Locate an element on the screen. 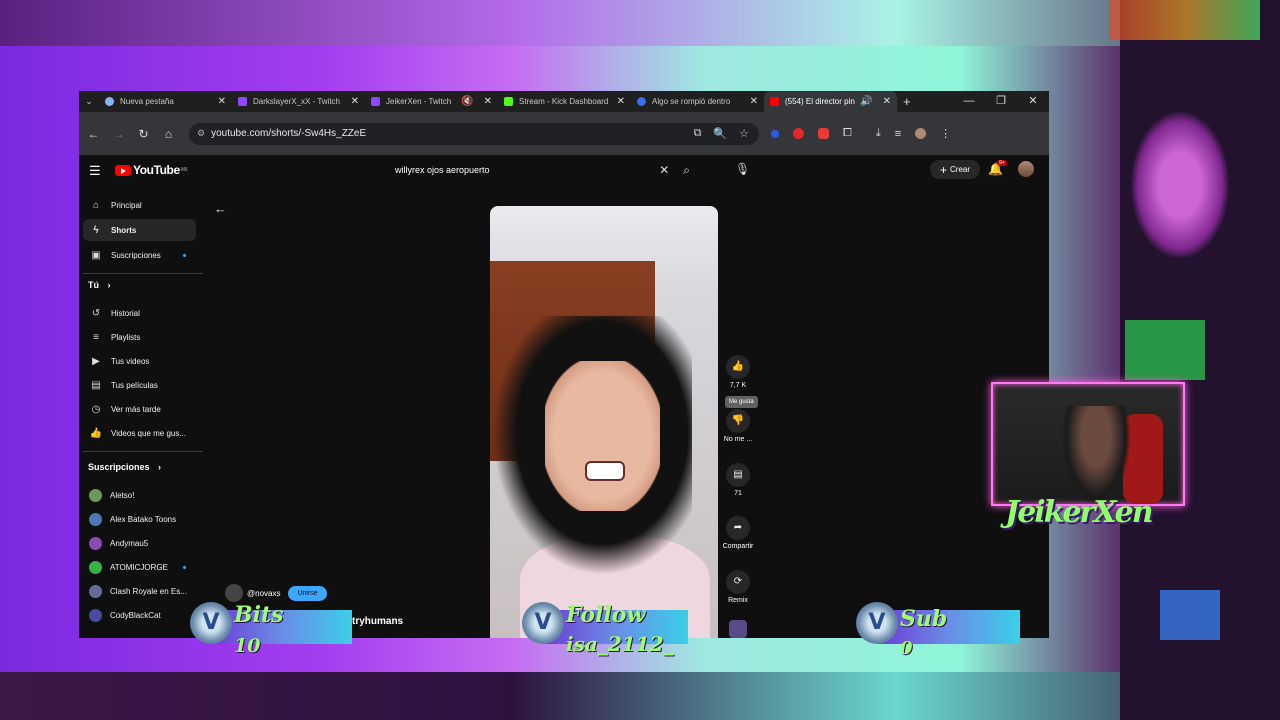 The height and width of the screenshot is (720, 1280). adblock-icon is located at coordinates (823, 133).